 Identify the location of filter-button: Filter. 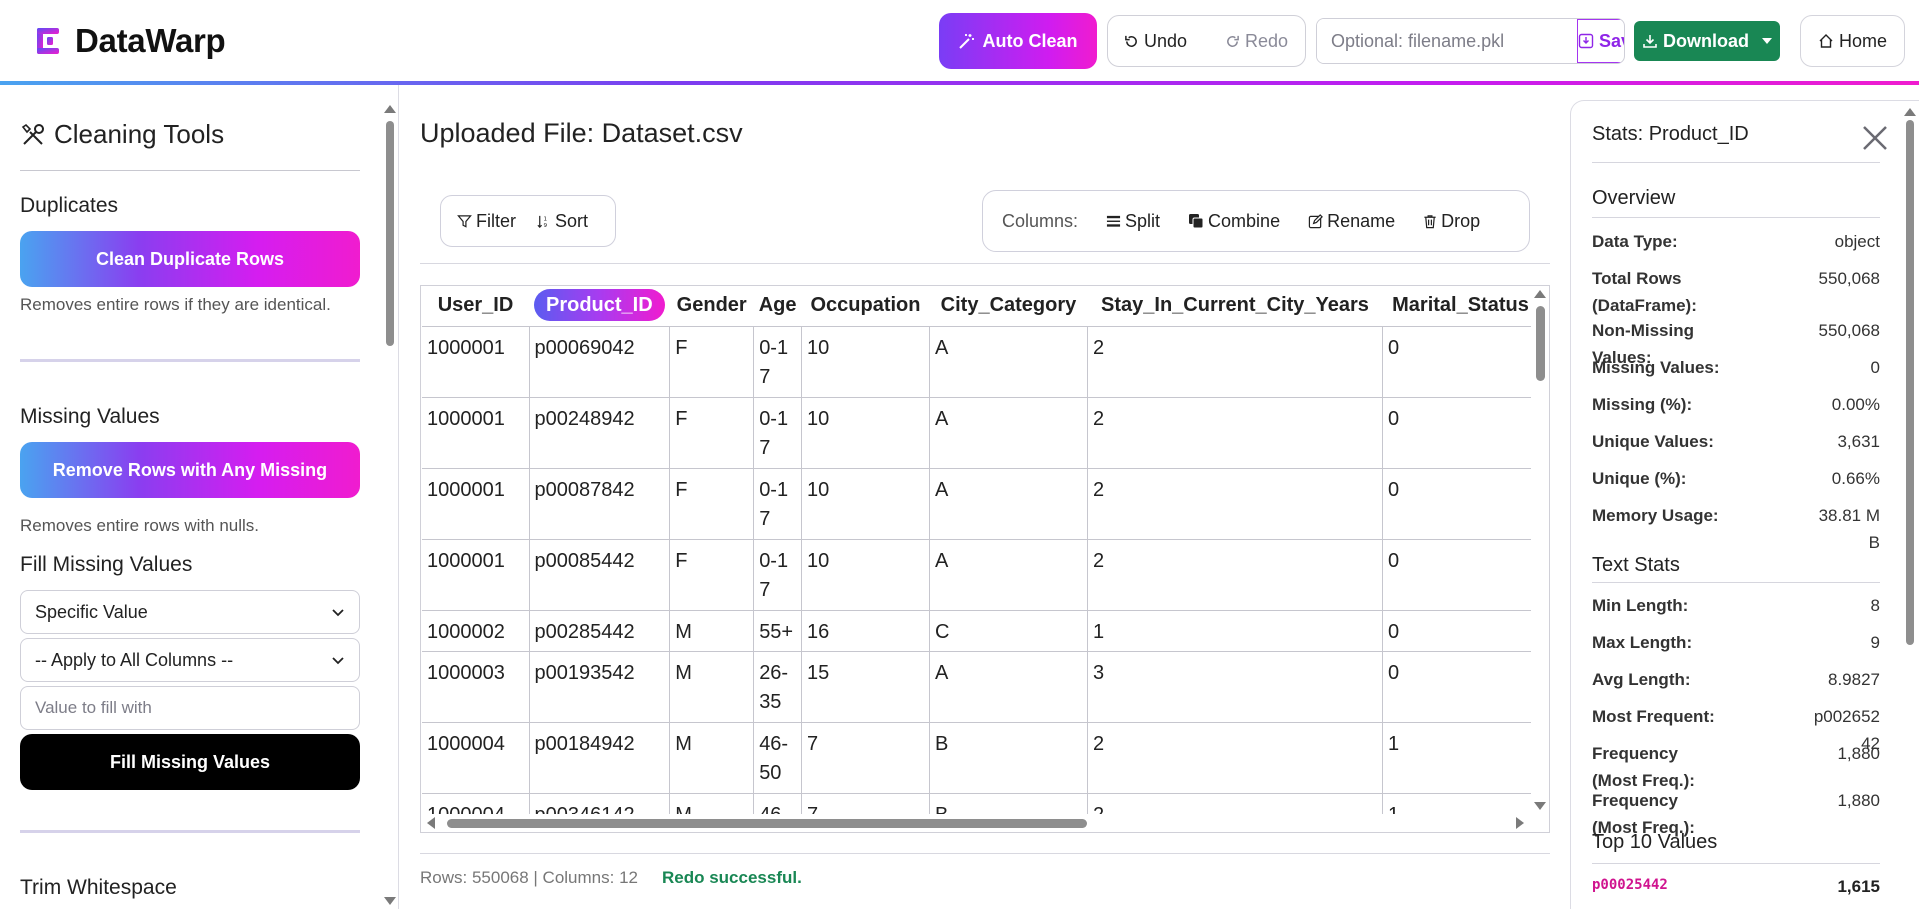
(486, 221).